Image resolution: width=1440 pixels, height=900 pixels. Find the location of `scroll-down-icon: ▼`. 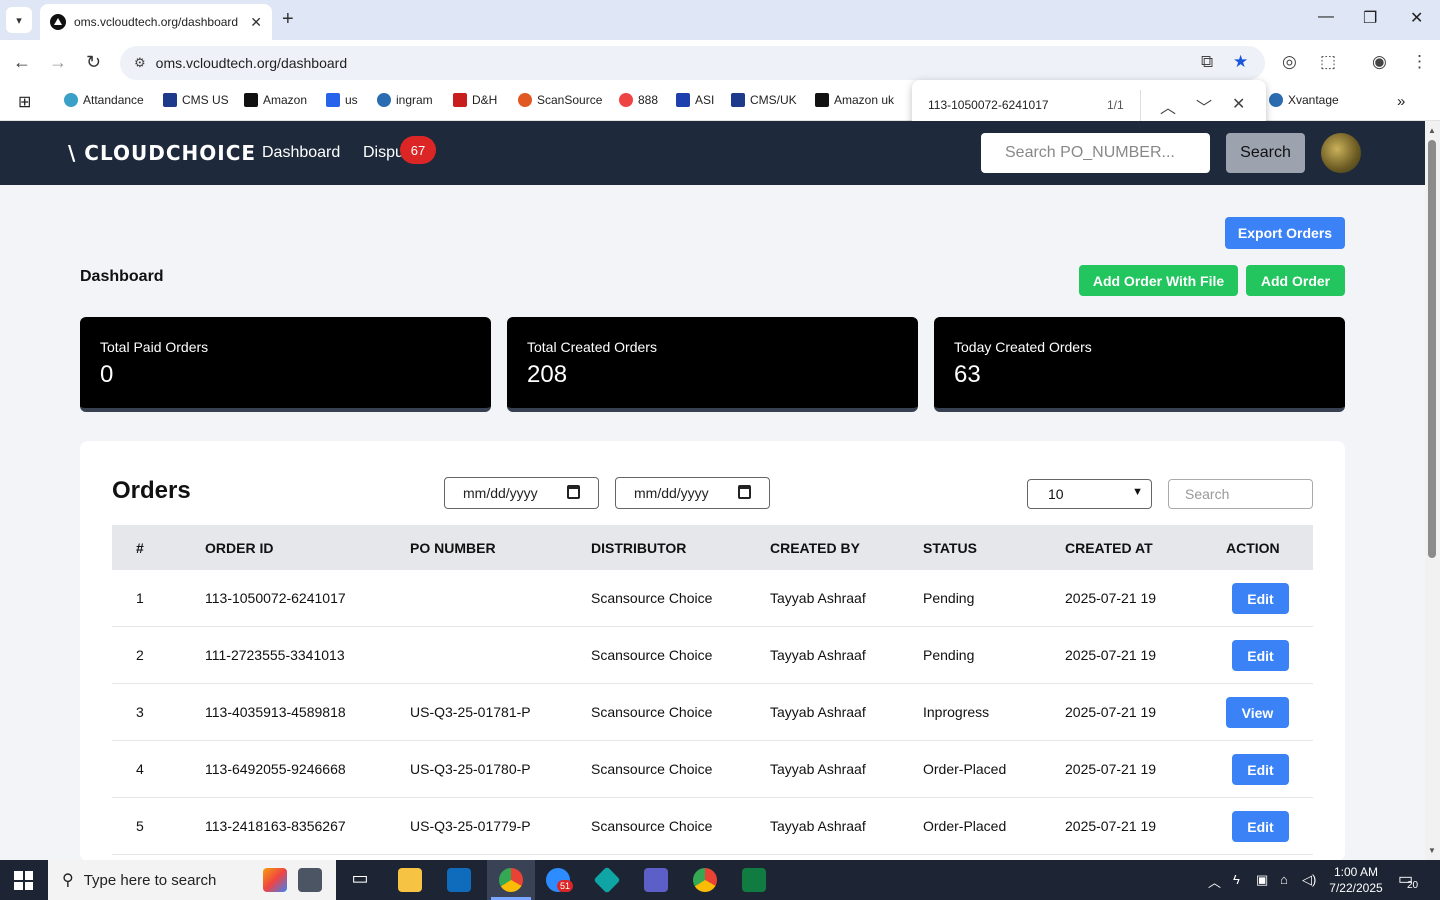

scroll-down-icon: ▼ is located at coordinates (1432, 850).